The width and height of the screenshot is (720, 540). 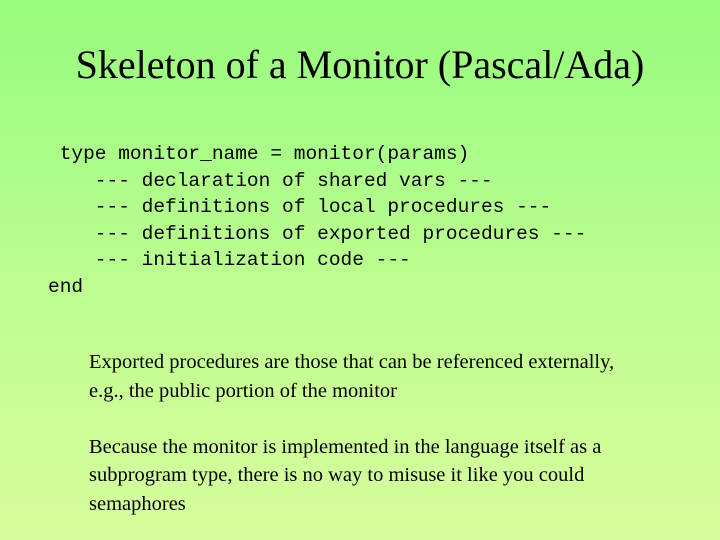 What do you see at coordinates (259, 154) in the screenshot?
I see `code-line: type monitor_name = monitor(params)` at bounding box center [259, 154].